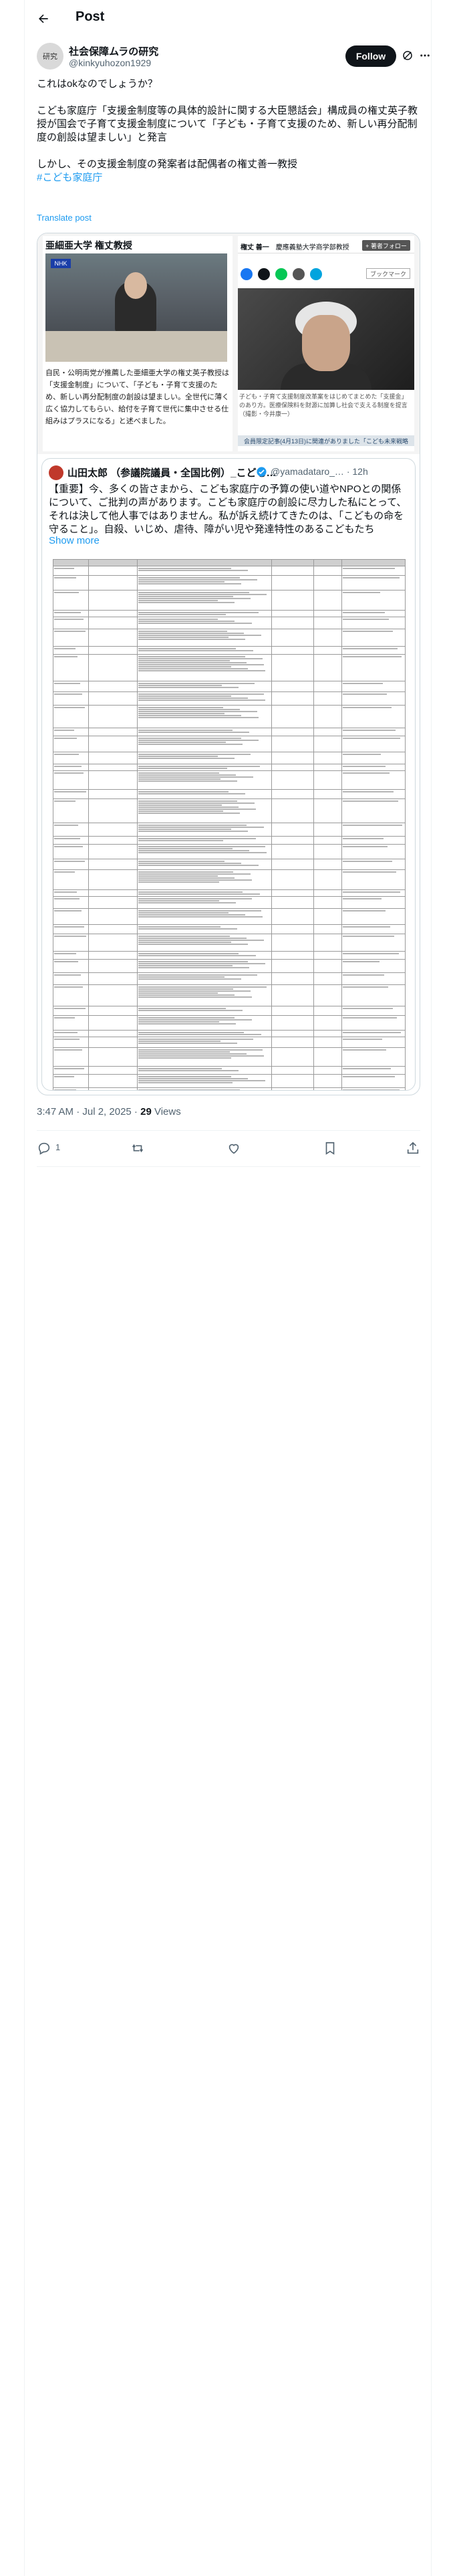 This screenshot has width=451, height=2576. Describe the element at coordinates (84, 1111) in the screenshot. I see `post-time: 3:47 AM · Jul 2, 2025` at that location.